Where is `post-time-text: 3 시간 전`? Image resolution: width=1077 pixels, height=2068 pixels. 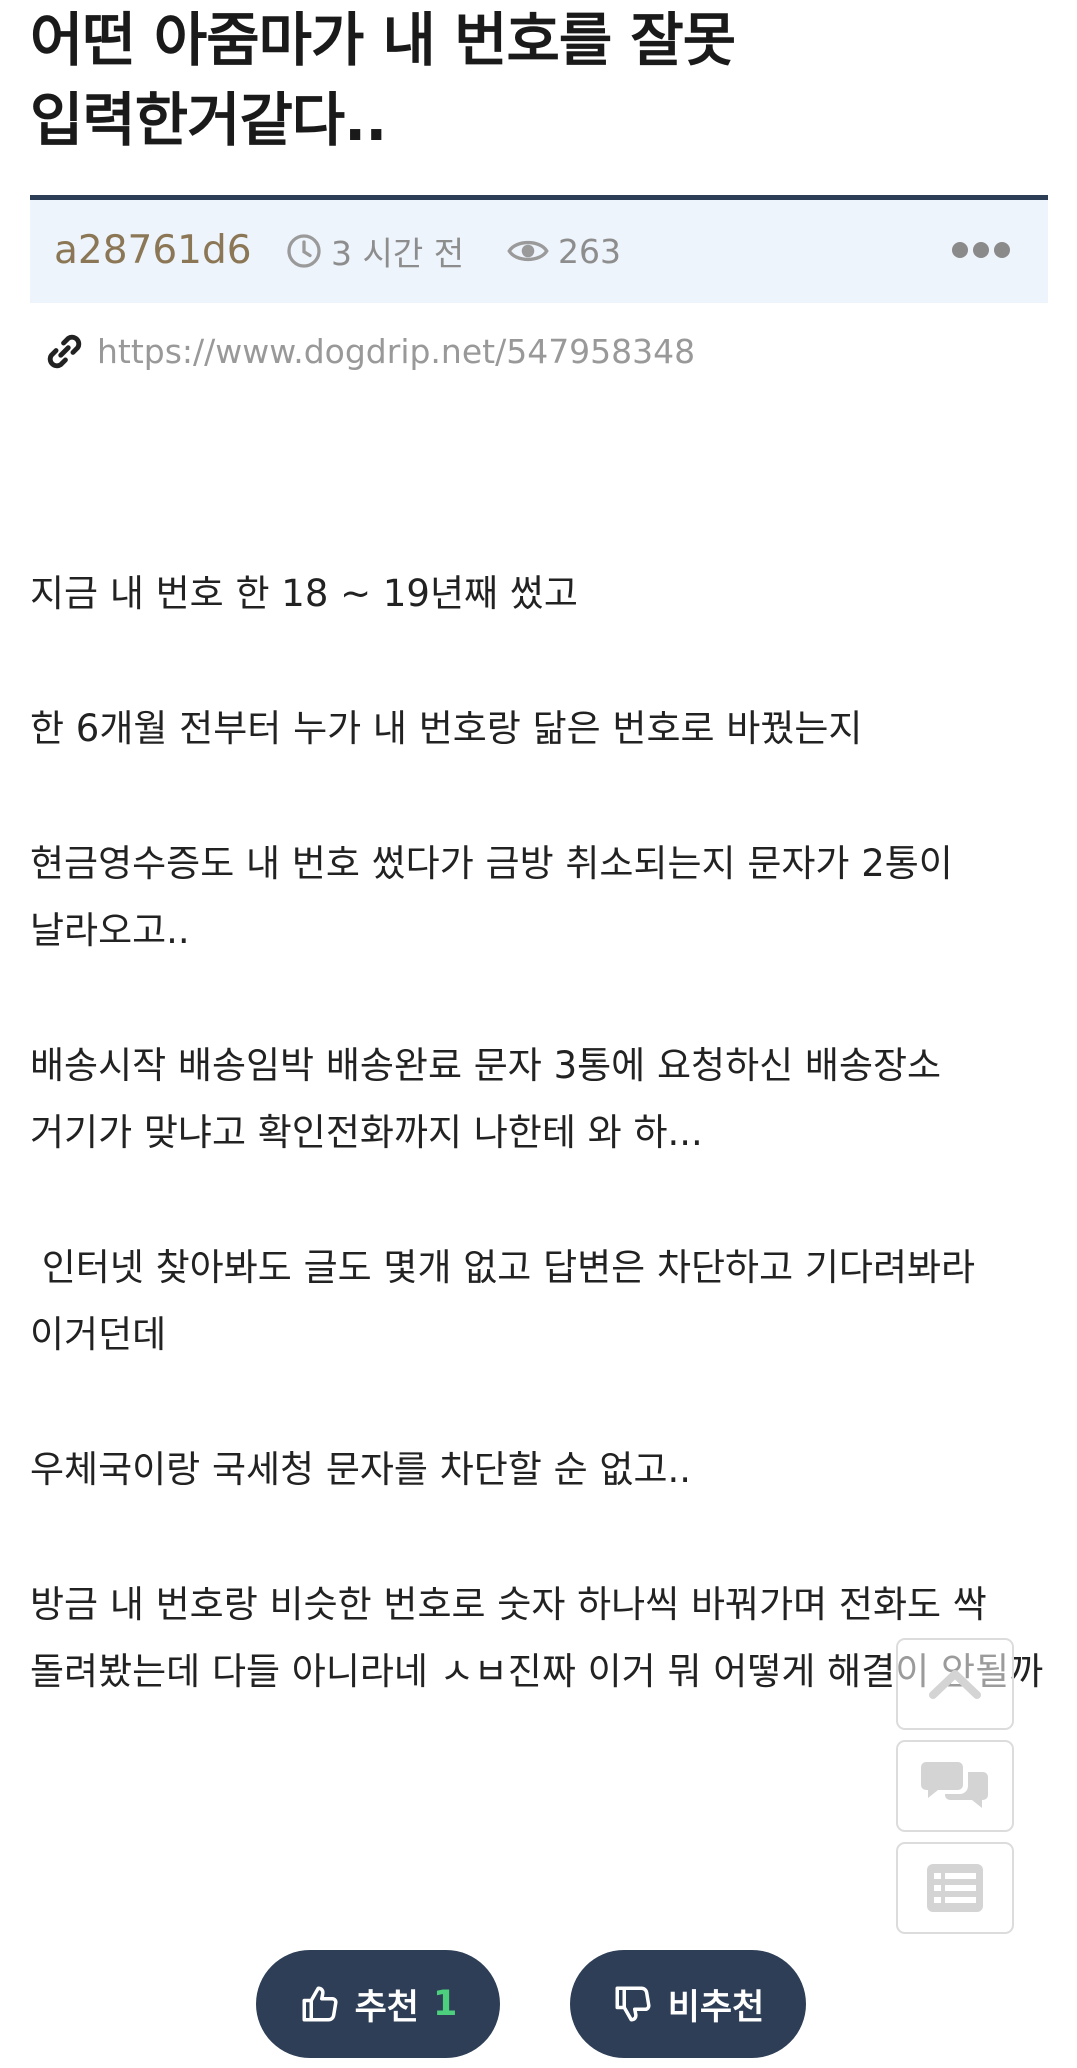
post-time-text: 3 시간 전 is located at coordinates (398, 253).